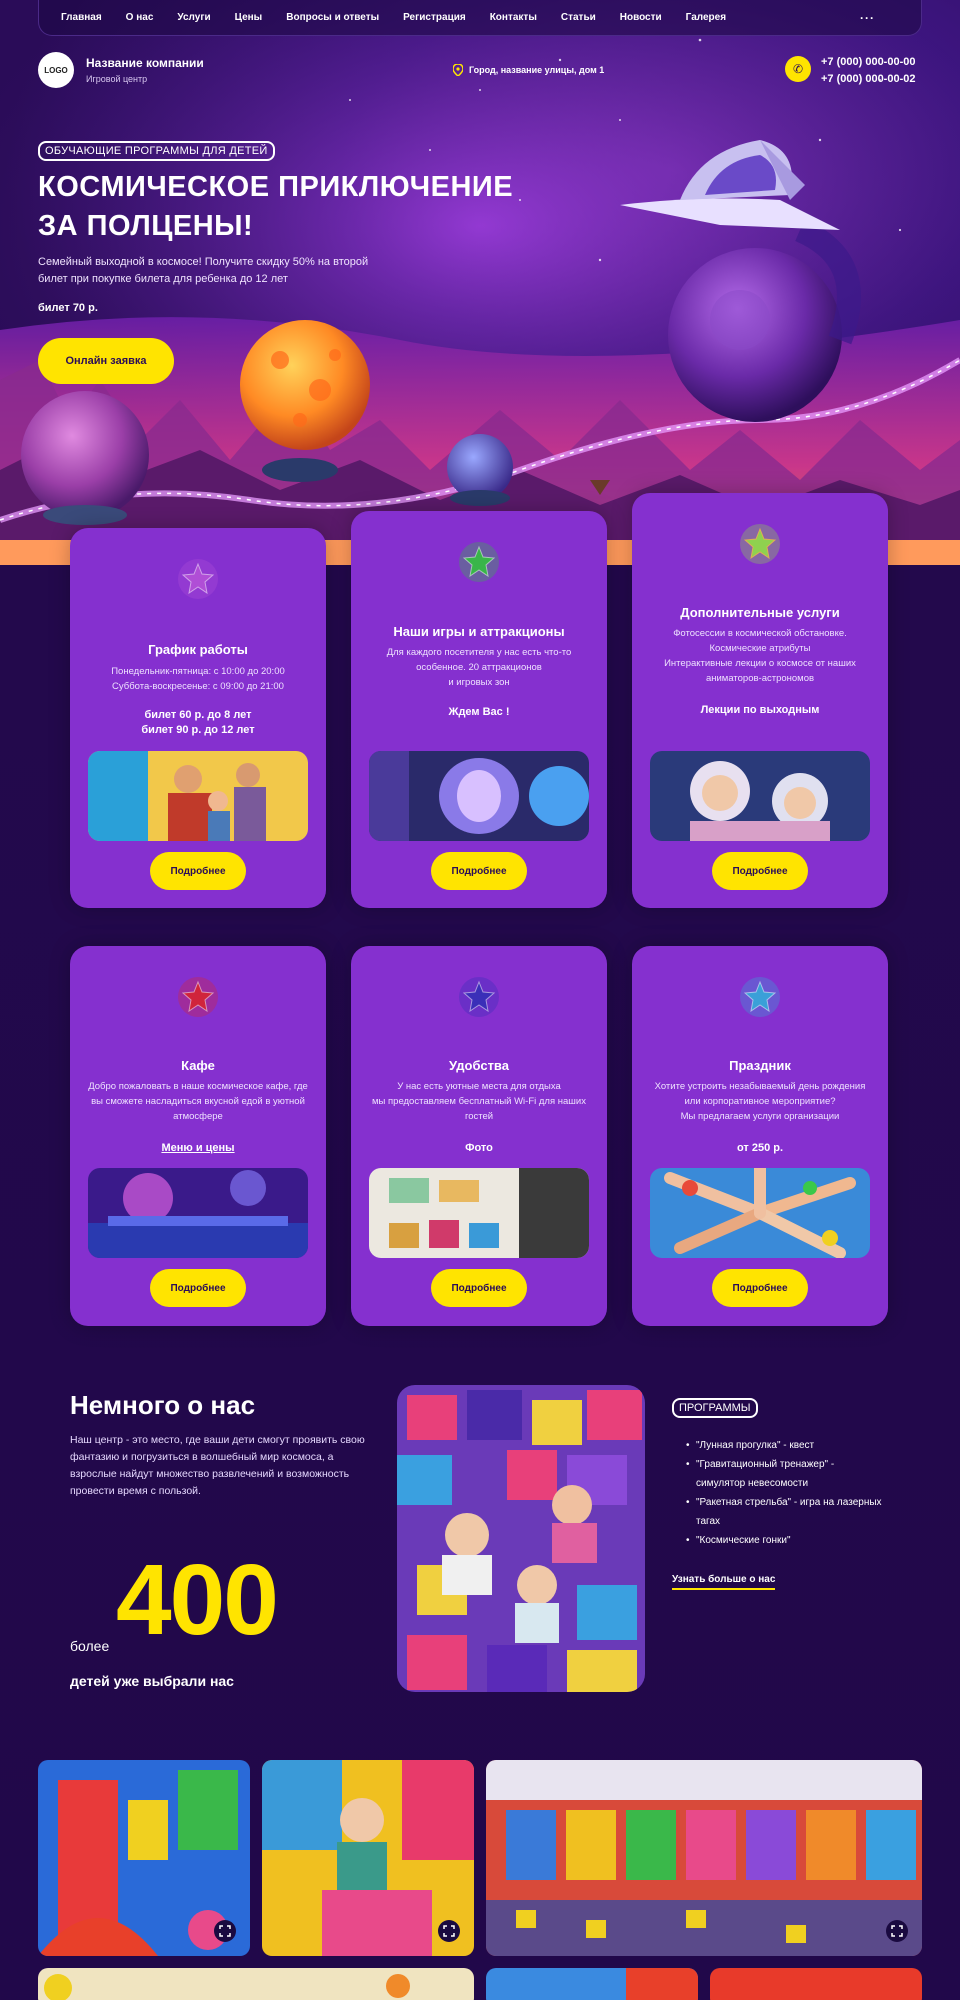 The height and width of the screenshot is (2000, 960). What do you see at coordinates (156, 151) in the screenshot?
I see `hero-badge: ОБУЧАЮЩИЕ ПРОГРАММЫ ДЛЯ ДЕТЕЙ` at bounding box center [156, 151].